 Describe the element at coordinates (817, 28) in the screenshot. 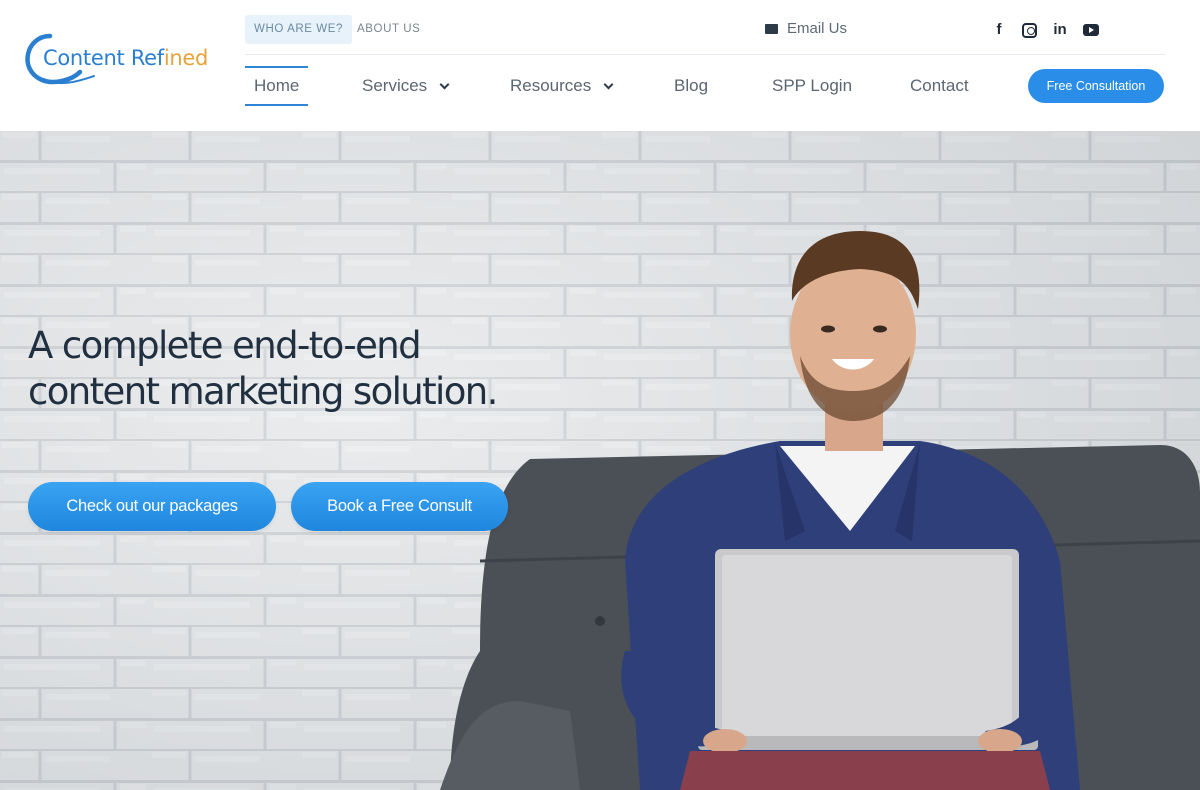

I see `email-us-label: Email Us` at that location.